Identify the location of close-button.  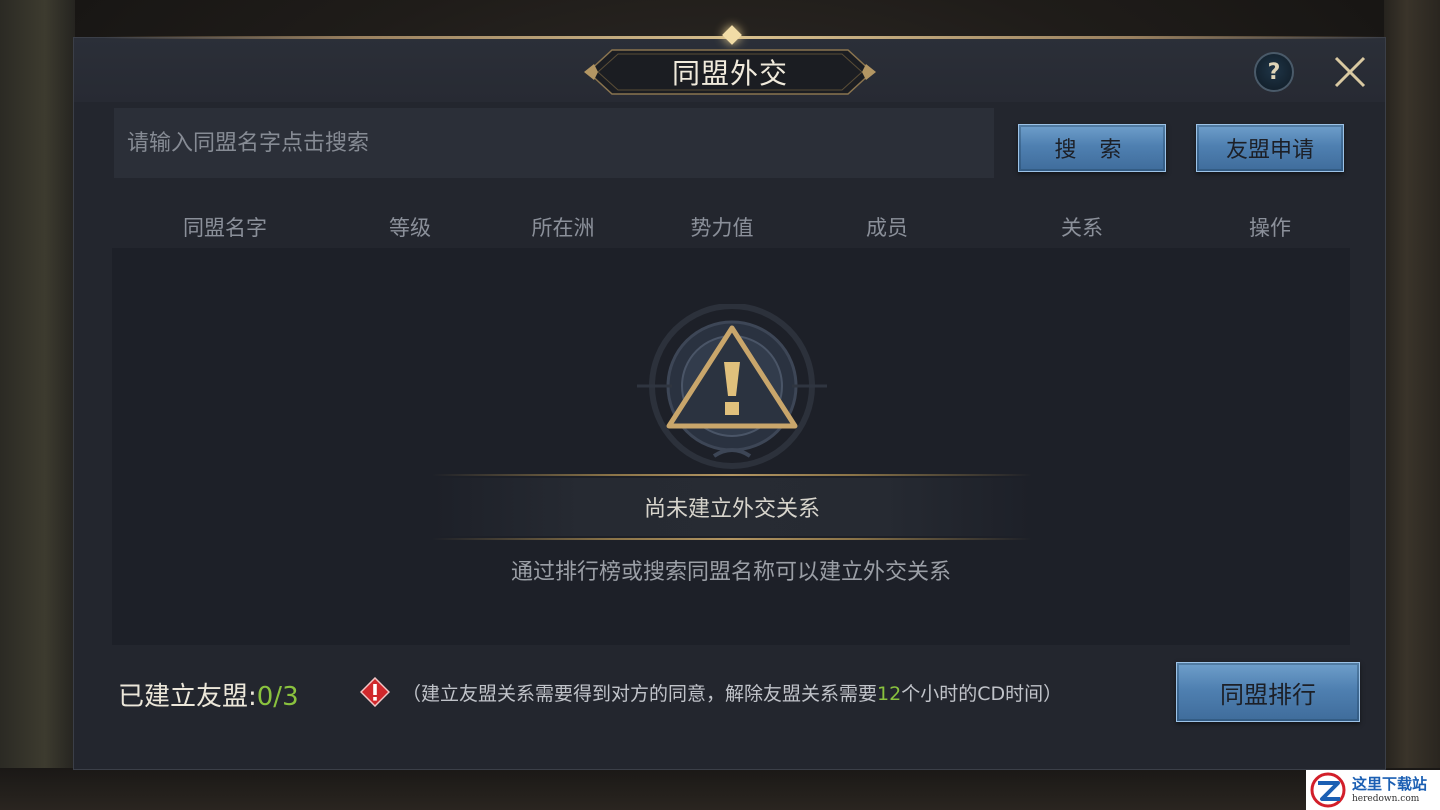
(1350, 72).